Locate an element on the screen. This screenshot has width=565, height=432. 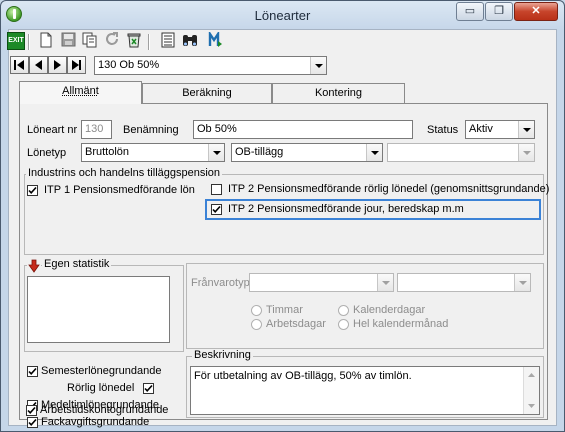
save-icon is located at coordinates (68, 39).